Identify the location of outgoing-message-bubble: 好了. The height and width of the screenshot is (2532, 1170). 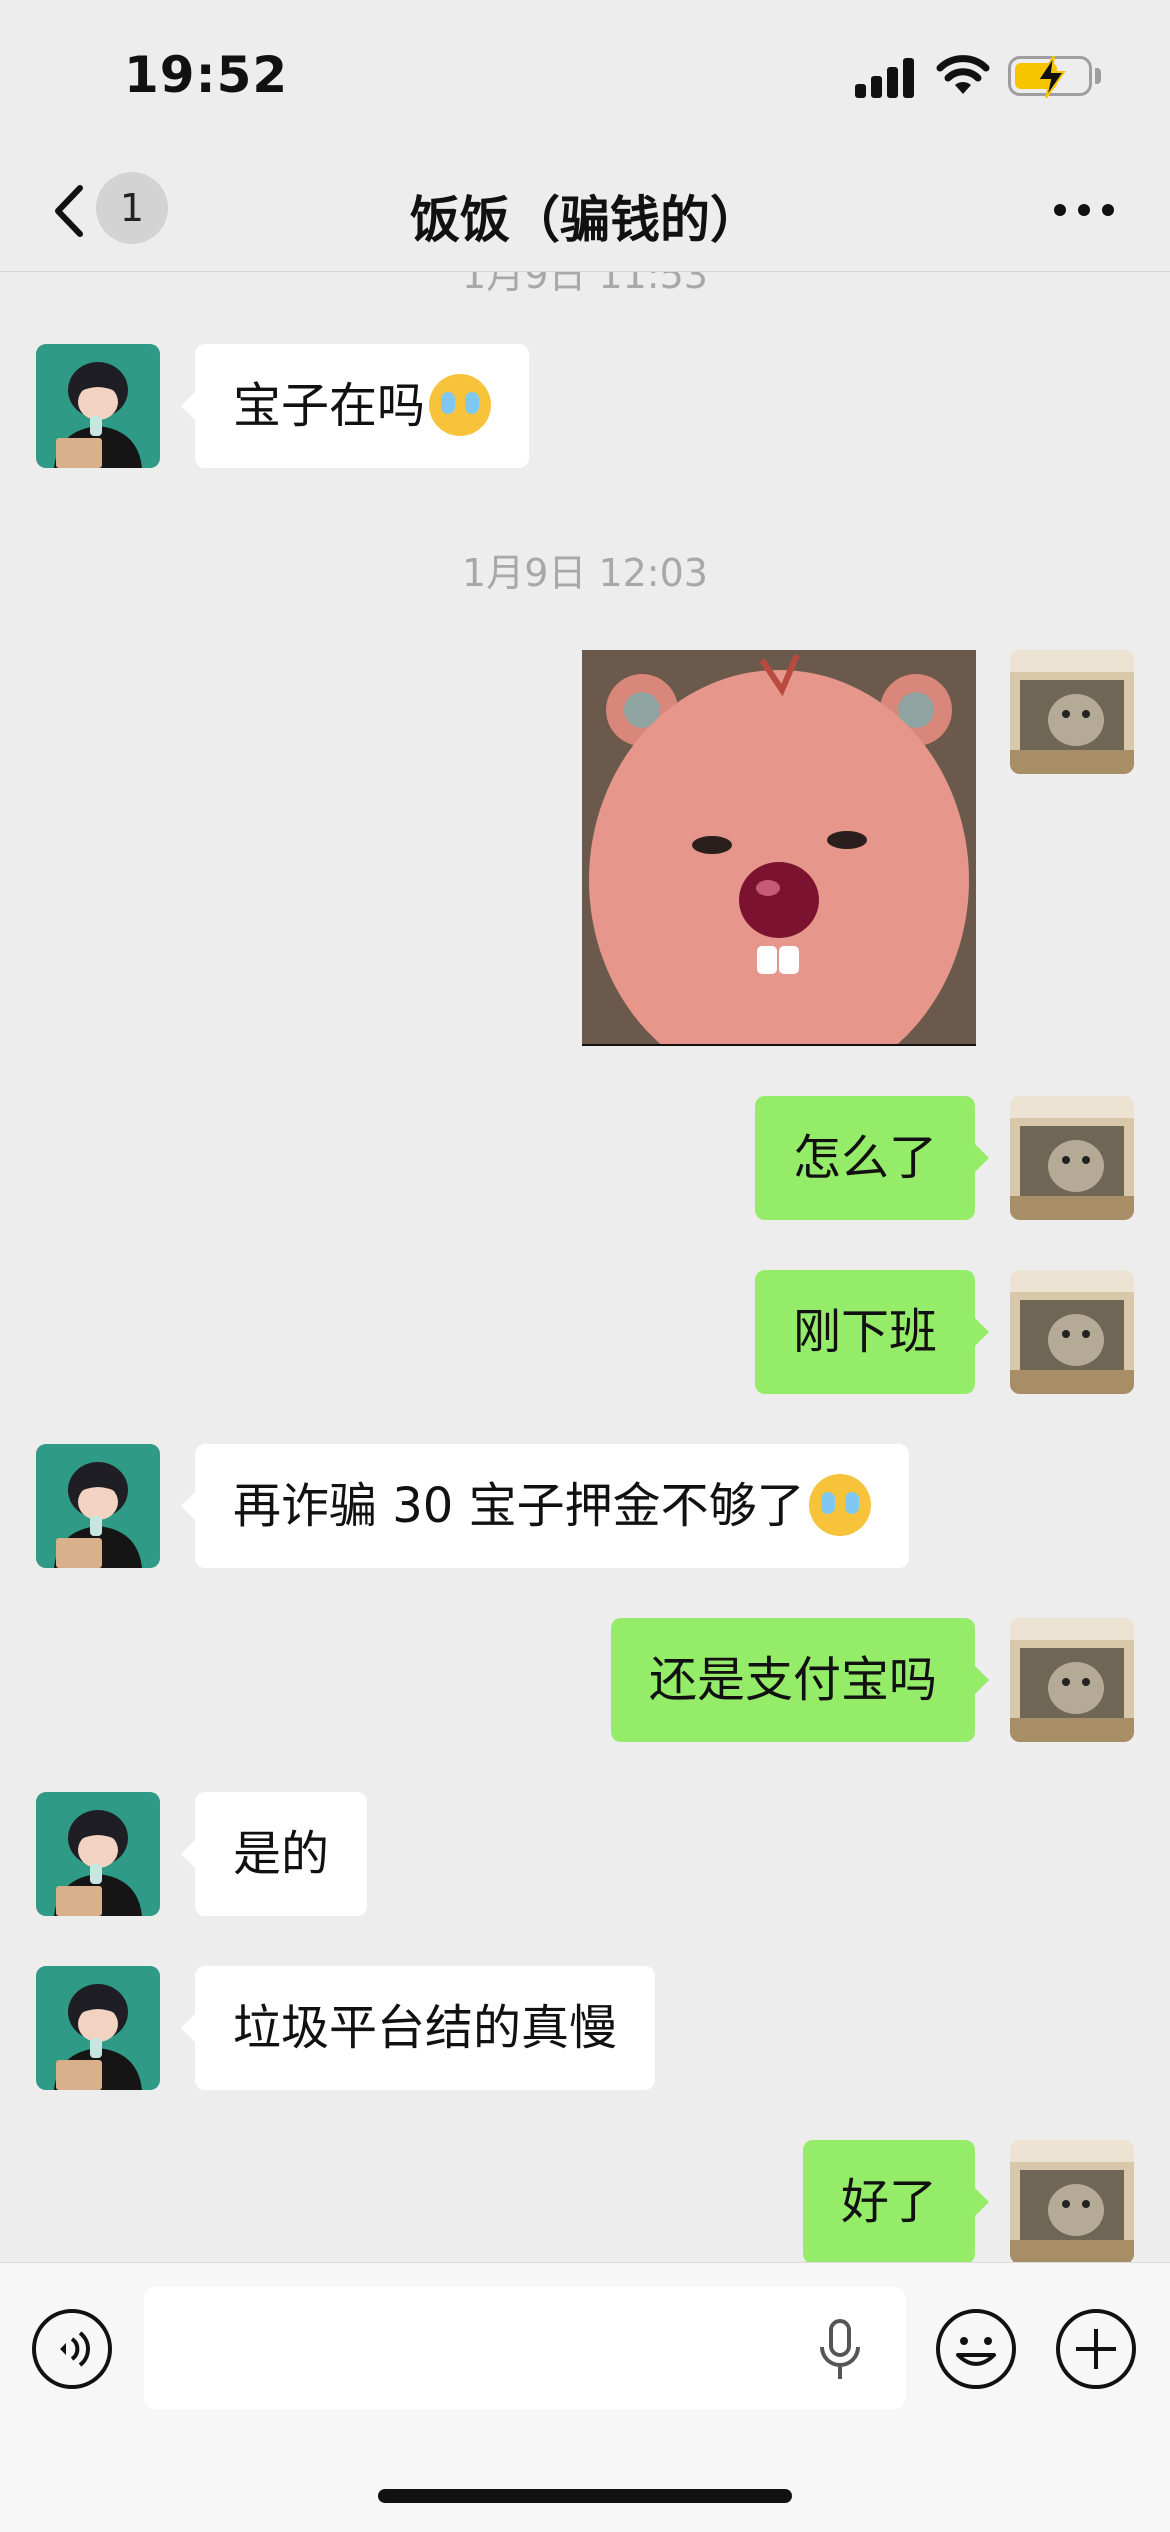
(896, 2201).